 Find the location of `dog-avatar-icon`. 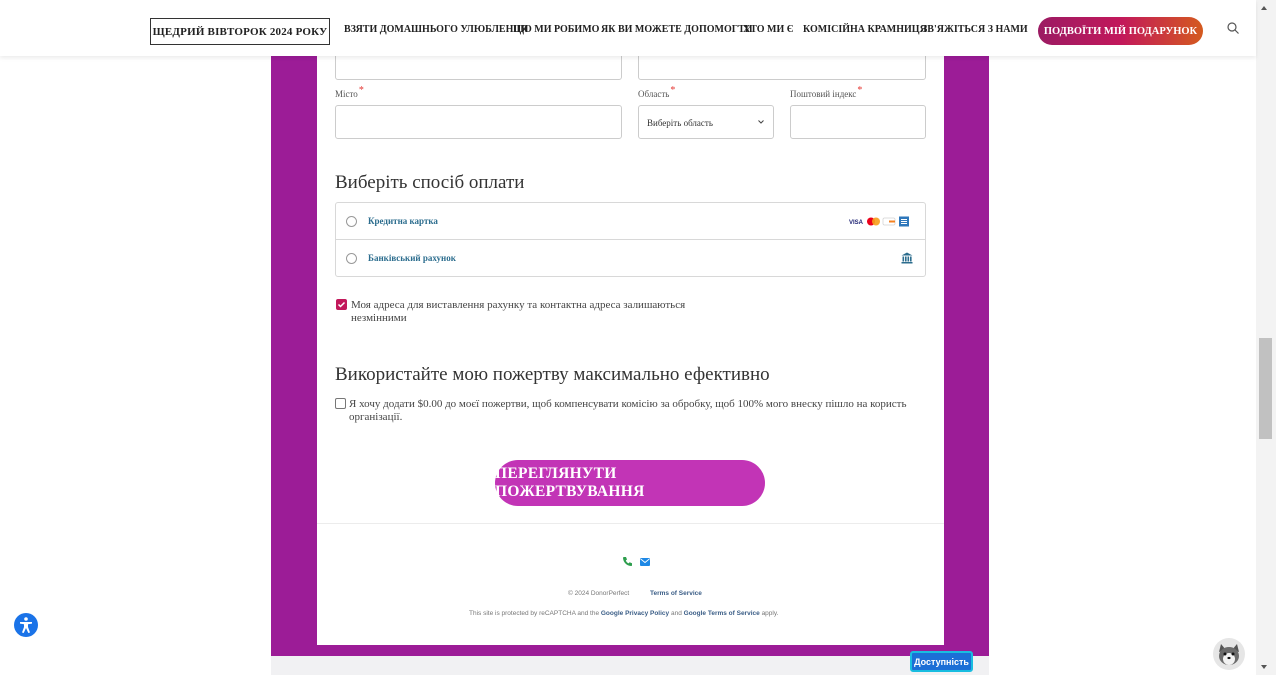

dog-avatar-icon is located at coordinates (1229, 654).